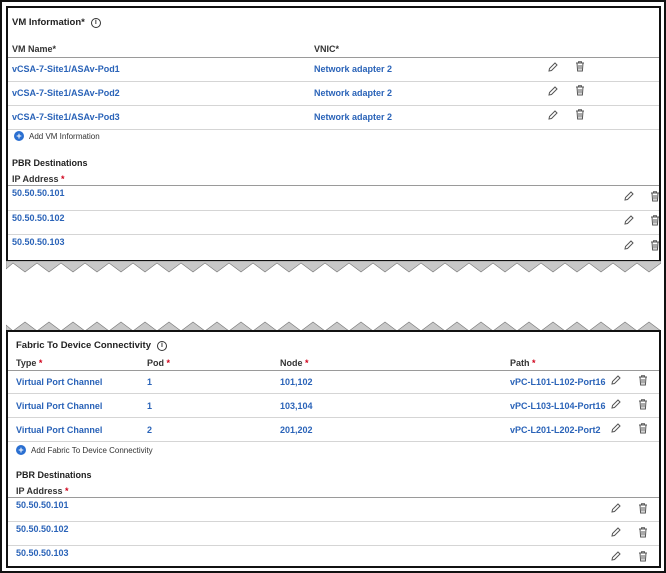 The image size is (666, 573). Describe the element at coordinates (296, 406) in the screenshot. I see `node-cell: 103,104` at that location.